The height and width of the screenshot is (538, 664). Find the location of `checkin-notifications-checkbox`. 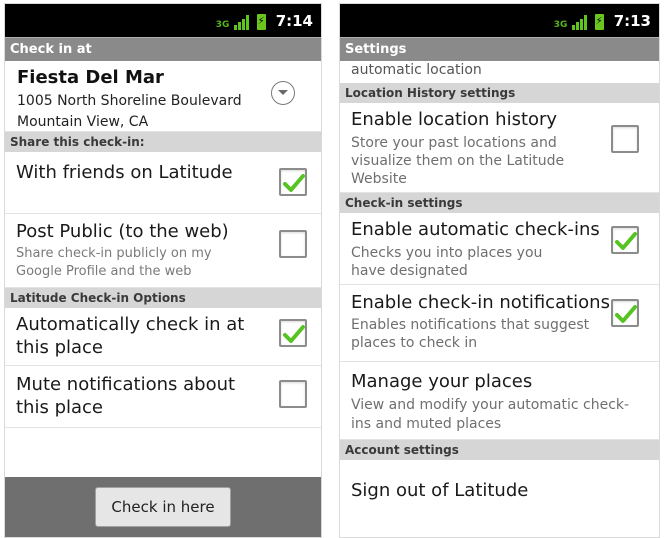

checkin-notifications-checkbox is located at coordinates (625, 313).